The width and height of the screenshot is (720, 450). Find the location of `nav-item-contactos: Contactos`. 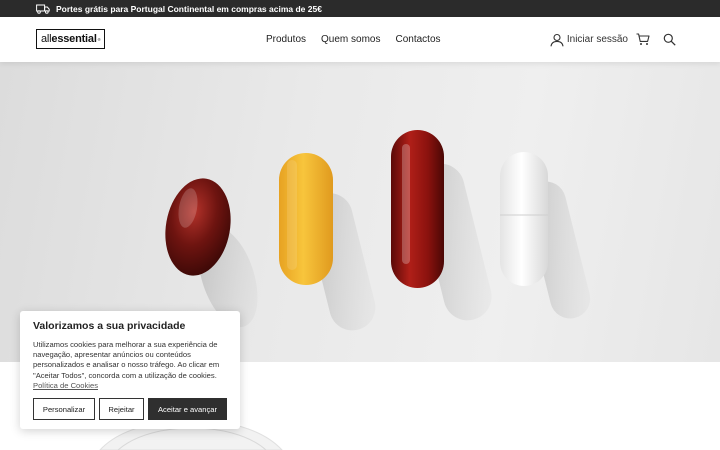

nav-item-contactos: Contactos is located at coordinates (418, 39).